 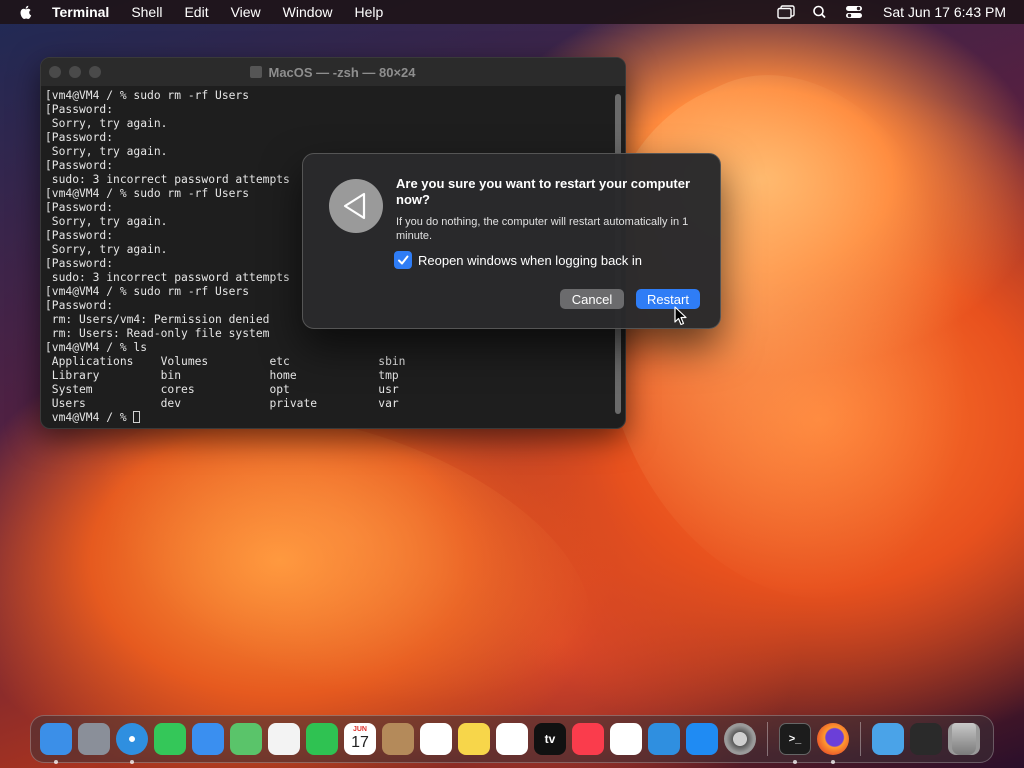 I want to click on apple-menu-icon, so click(x=26, y=12).